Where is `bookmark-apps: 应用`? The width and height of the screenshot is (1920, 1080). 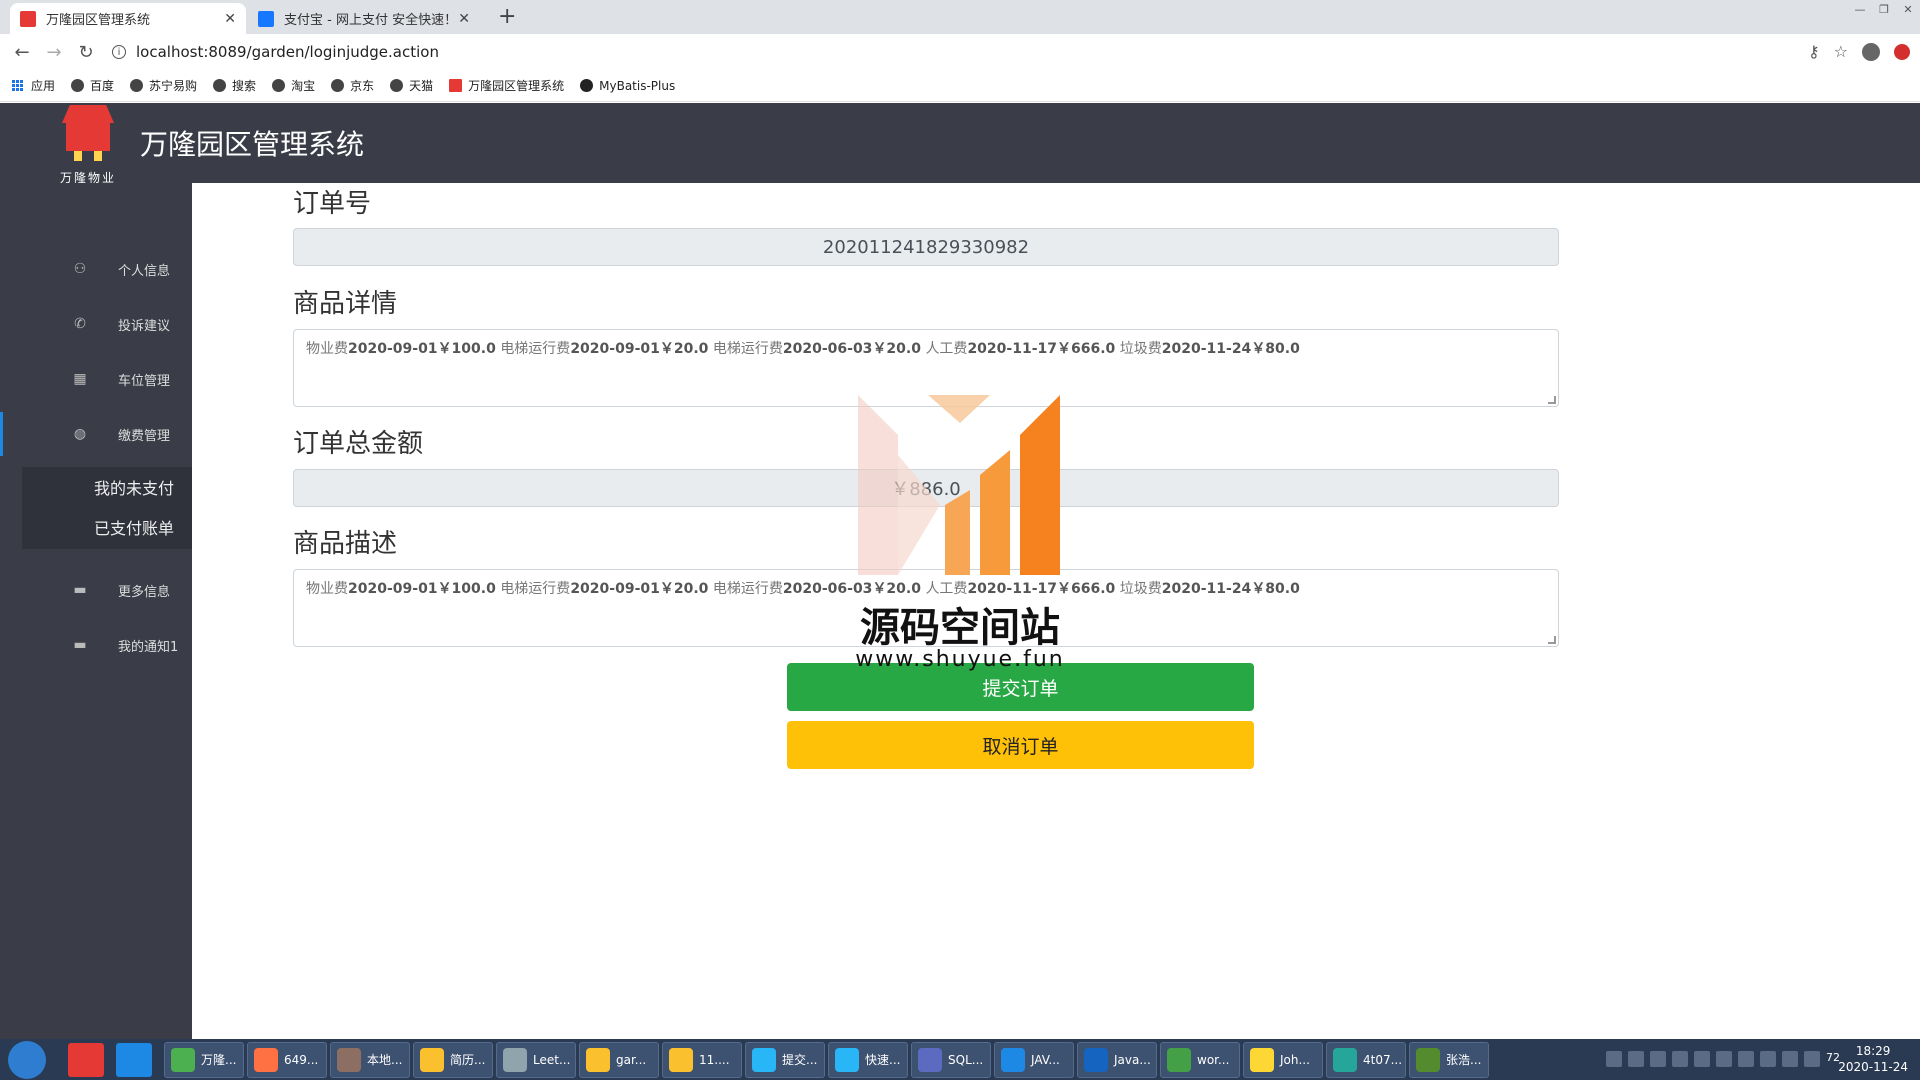 bookmark-apps: 应用 is located at coordinates (33, 85).